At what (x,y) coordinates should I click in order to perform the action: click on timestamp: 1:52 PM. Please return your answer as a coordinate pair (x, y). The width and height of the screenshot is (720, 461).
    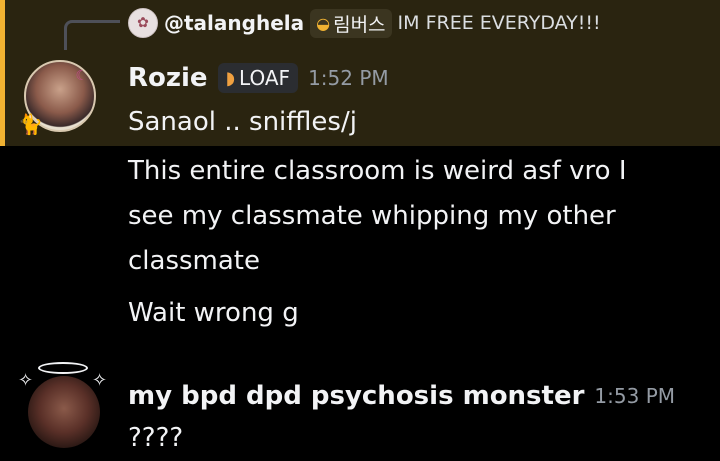
    Looking at the image, I should click on (348, 78).